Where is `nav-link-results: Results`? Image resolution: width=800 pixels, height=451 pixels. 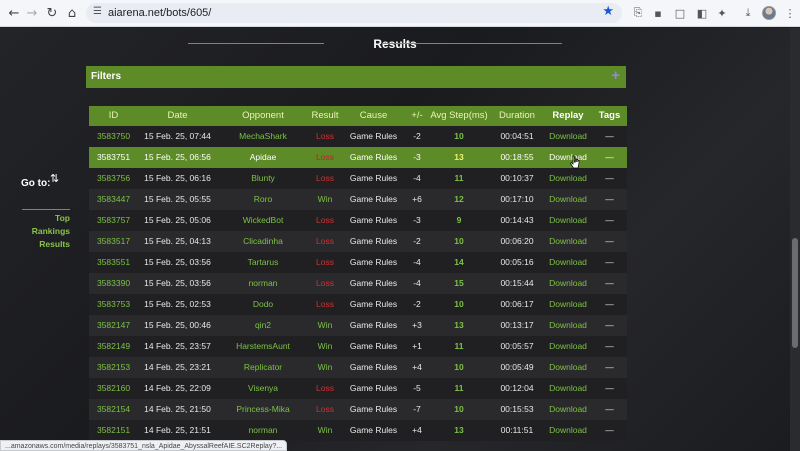 nav-link-results: Results is located at coordinates (54, 244).